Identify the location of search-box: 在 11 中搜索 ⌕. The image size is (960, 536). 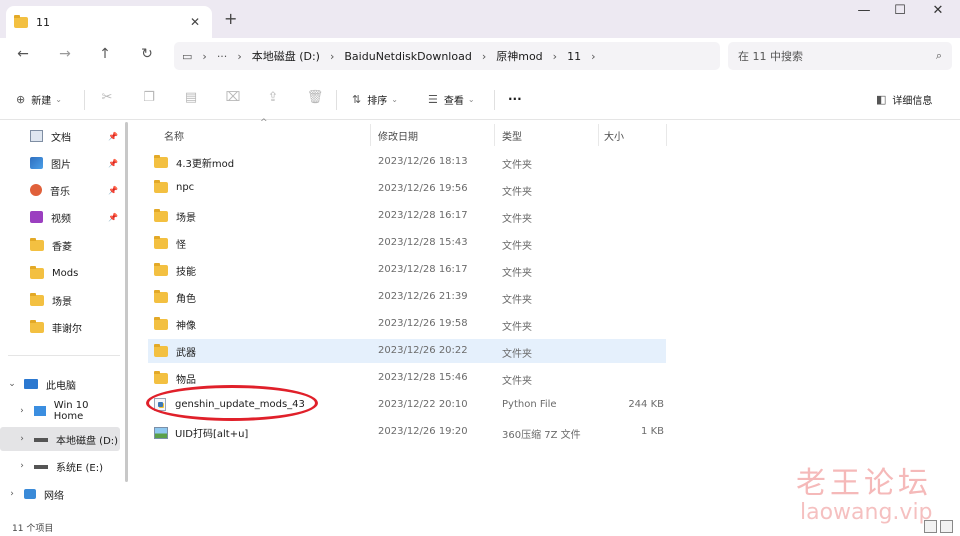
(840, 56).